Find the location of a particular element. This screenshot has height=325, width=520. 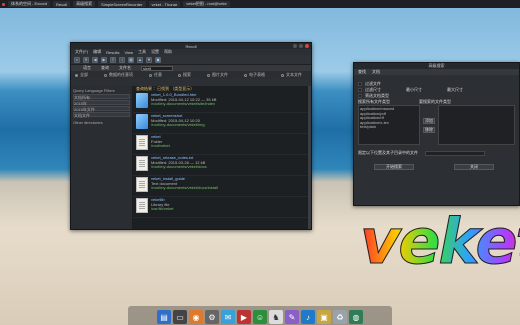

close-button: 关闭 is located at coordinates (474, 167).